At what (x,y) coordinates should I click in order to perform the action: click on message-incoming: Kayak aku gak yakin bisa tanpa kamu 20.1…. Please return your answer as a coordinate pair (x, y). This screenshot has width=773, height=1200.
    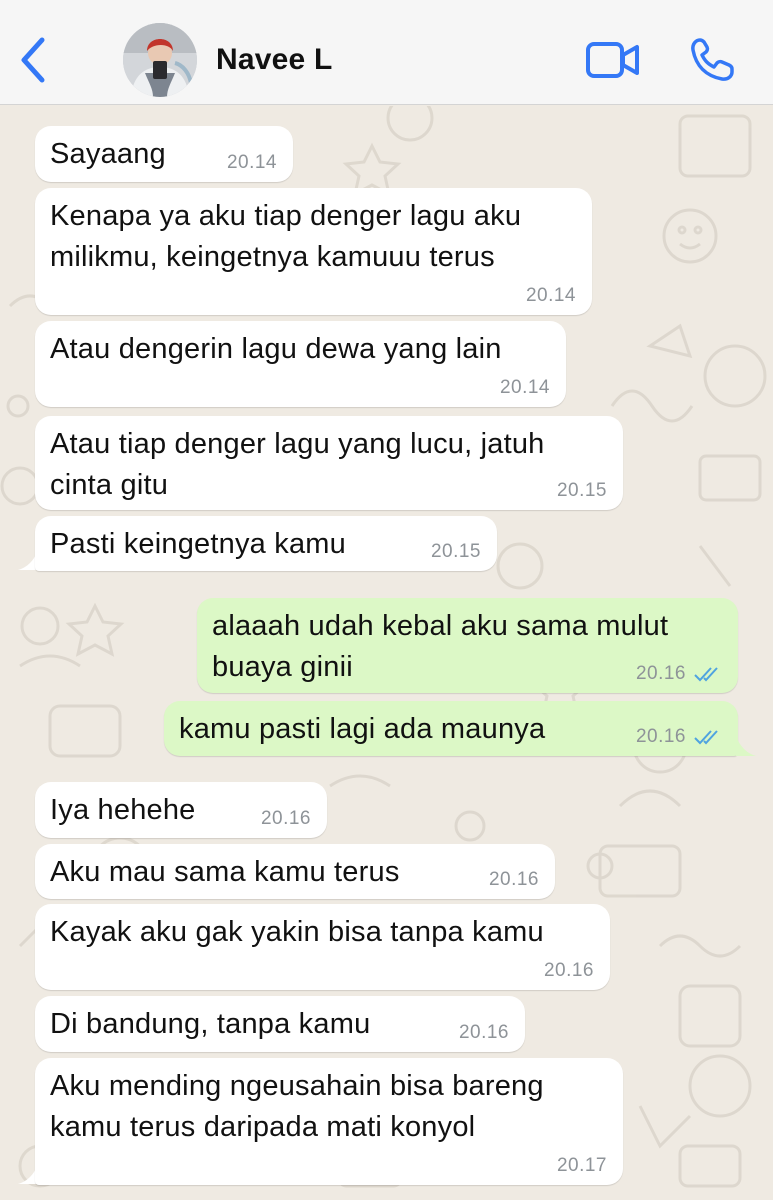
    Looking at the image, I should click on (322, 947).